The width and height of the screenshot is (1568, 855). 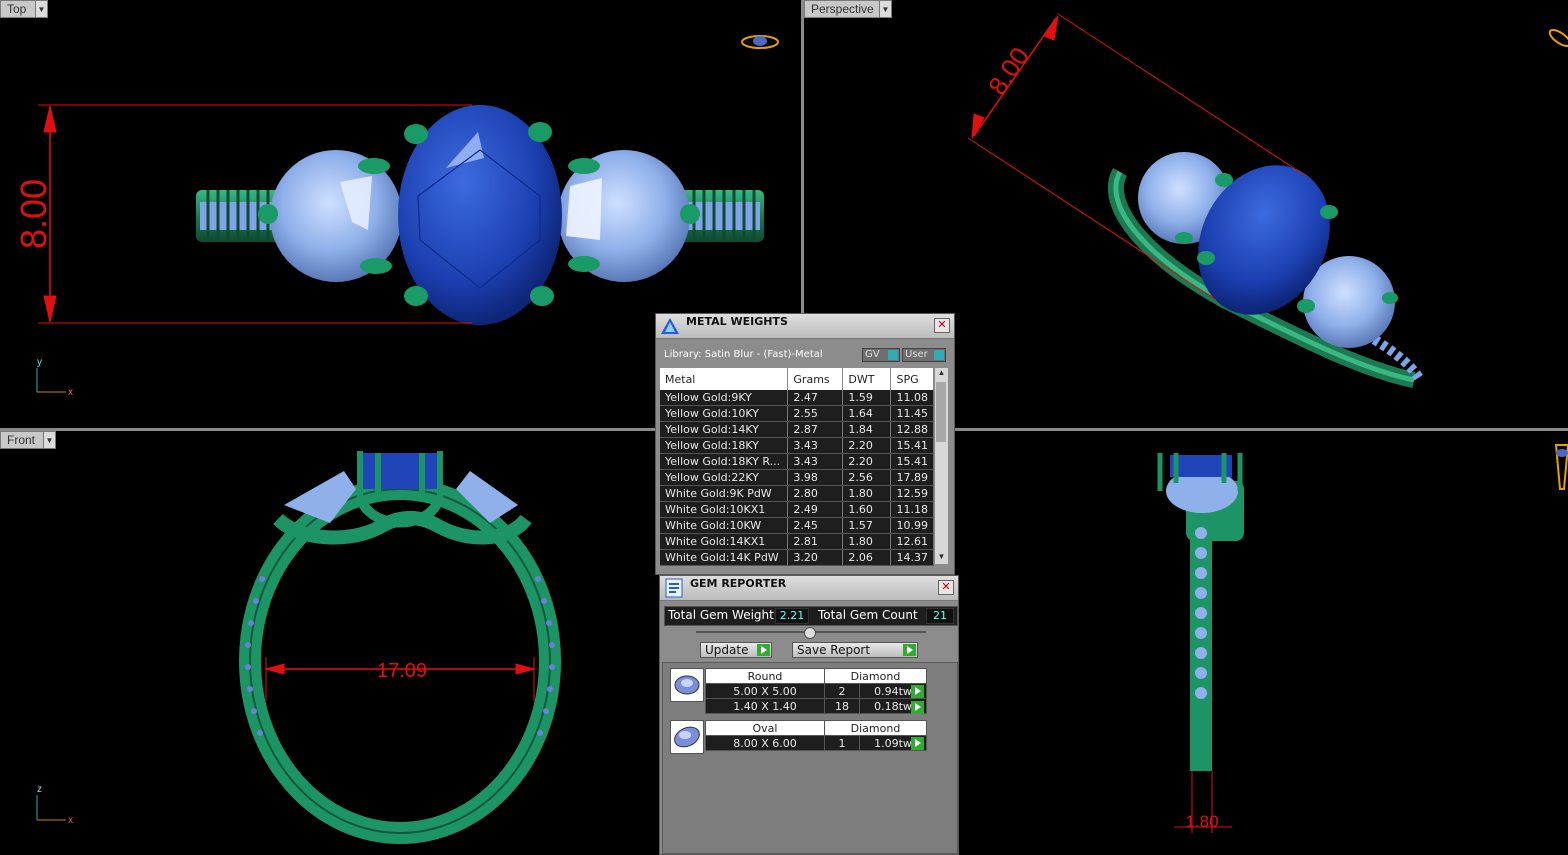 What do you see at coordinates (797, 398) in the screenshot?
I see `table-row: Yellow Gold:9KY 2.47 1.59 11.08` at bounding box center [797, 398].